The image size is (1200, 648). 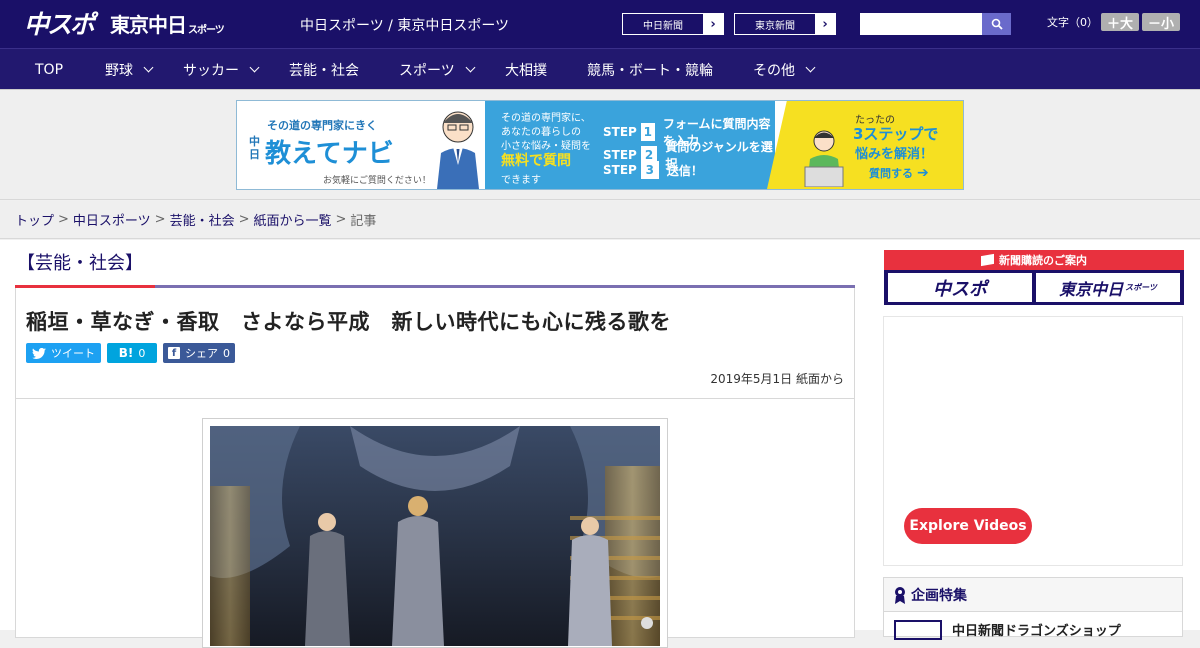 I want to click on special-feature-item: 中日新聞ドラゴンズショップ, so click(x=1007, y=630).